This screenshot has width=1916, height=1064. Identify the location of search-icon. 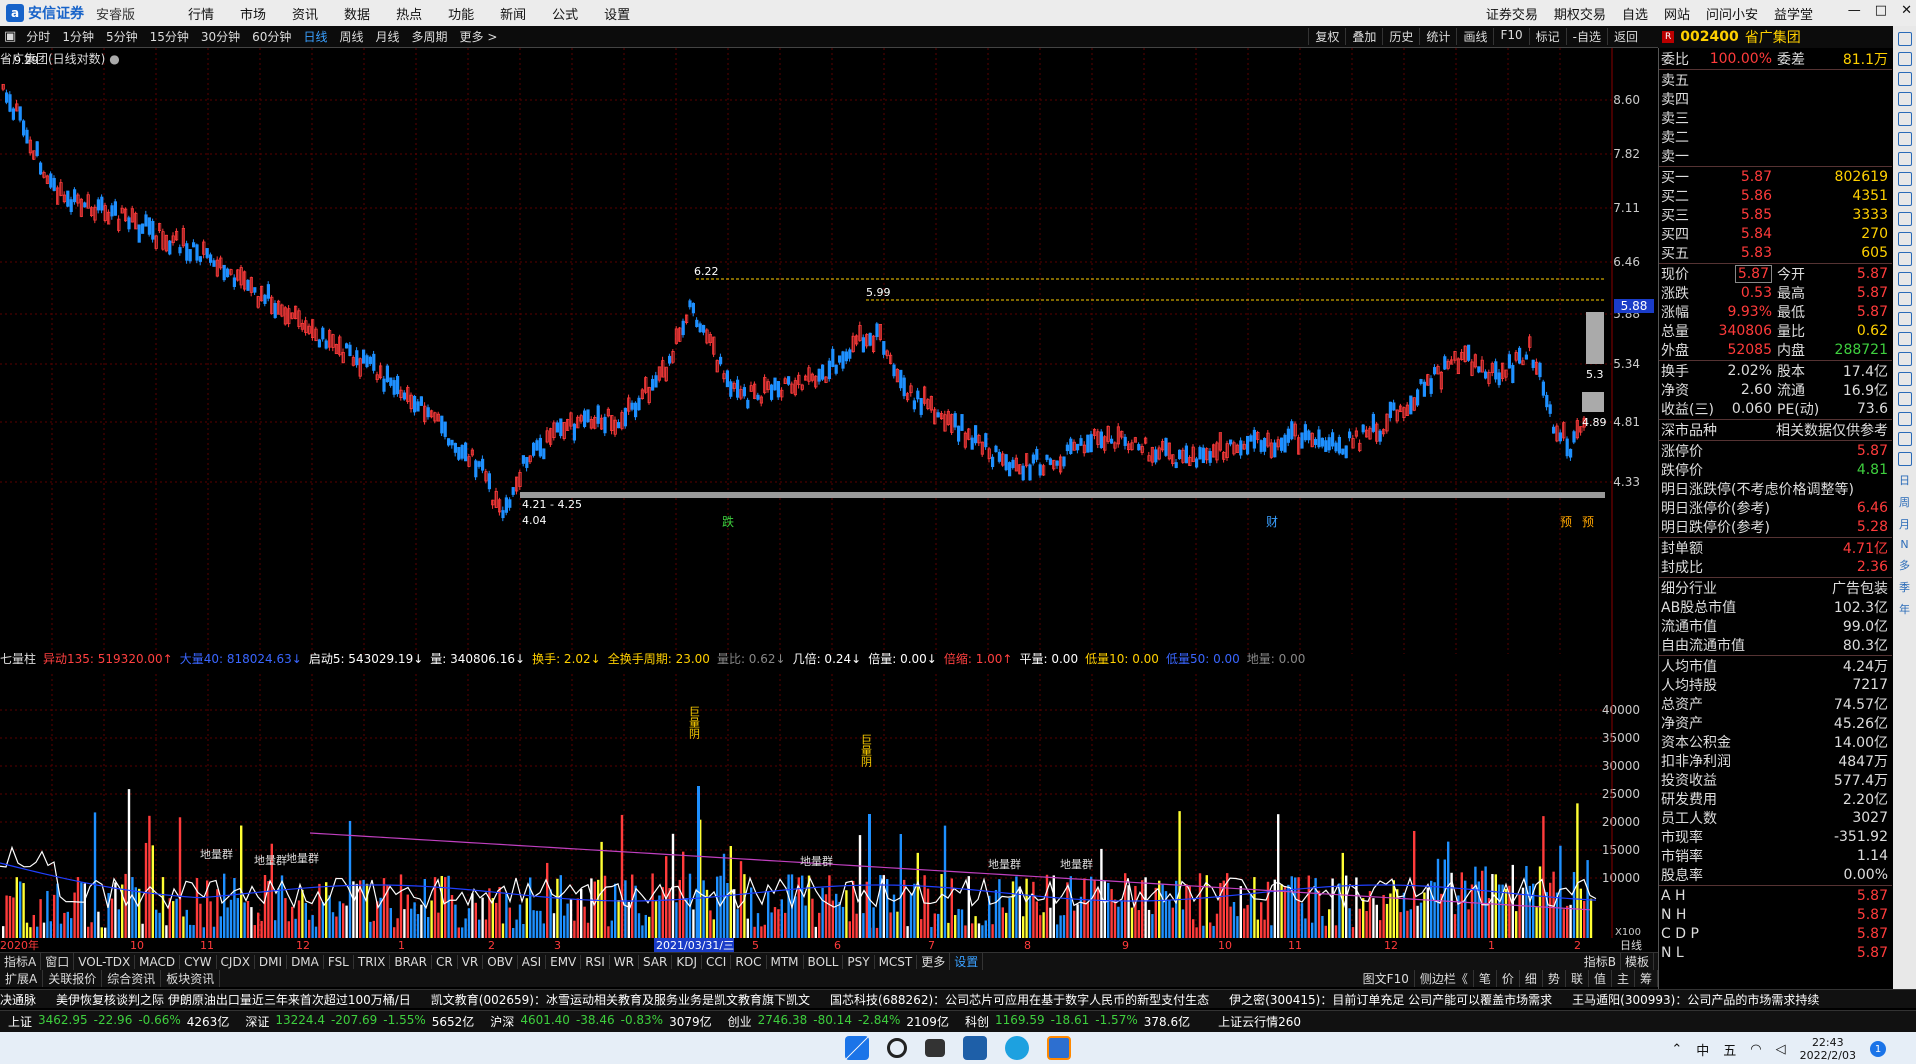
(897, 1048).